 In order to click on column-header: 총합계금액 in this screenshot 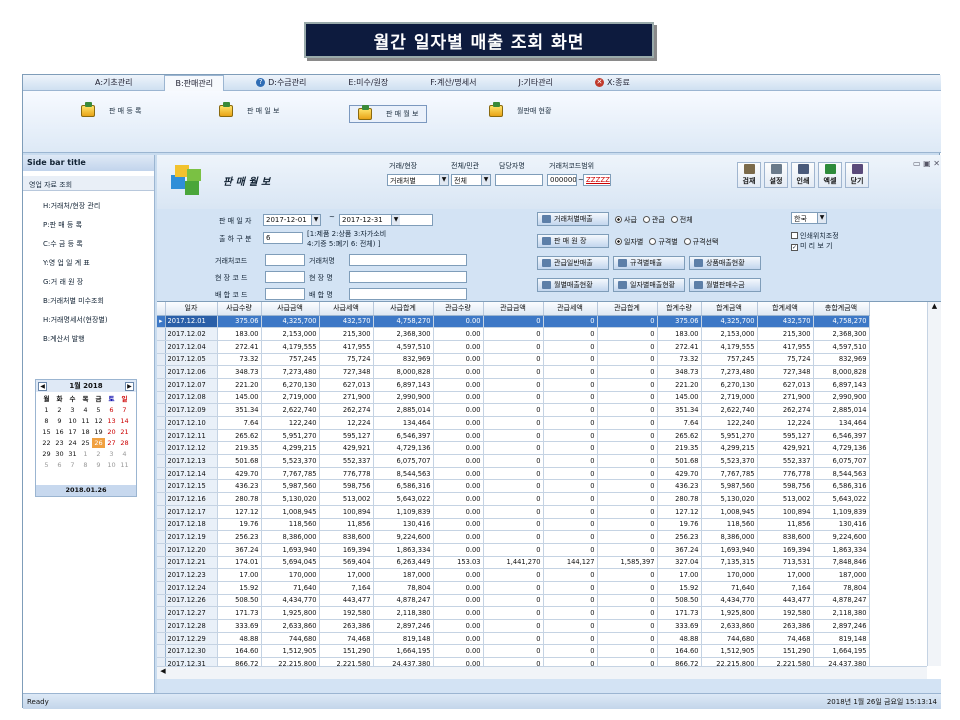, I will do `click(841, 309)`.